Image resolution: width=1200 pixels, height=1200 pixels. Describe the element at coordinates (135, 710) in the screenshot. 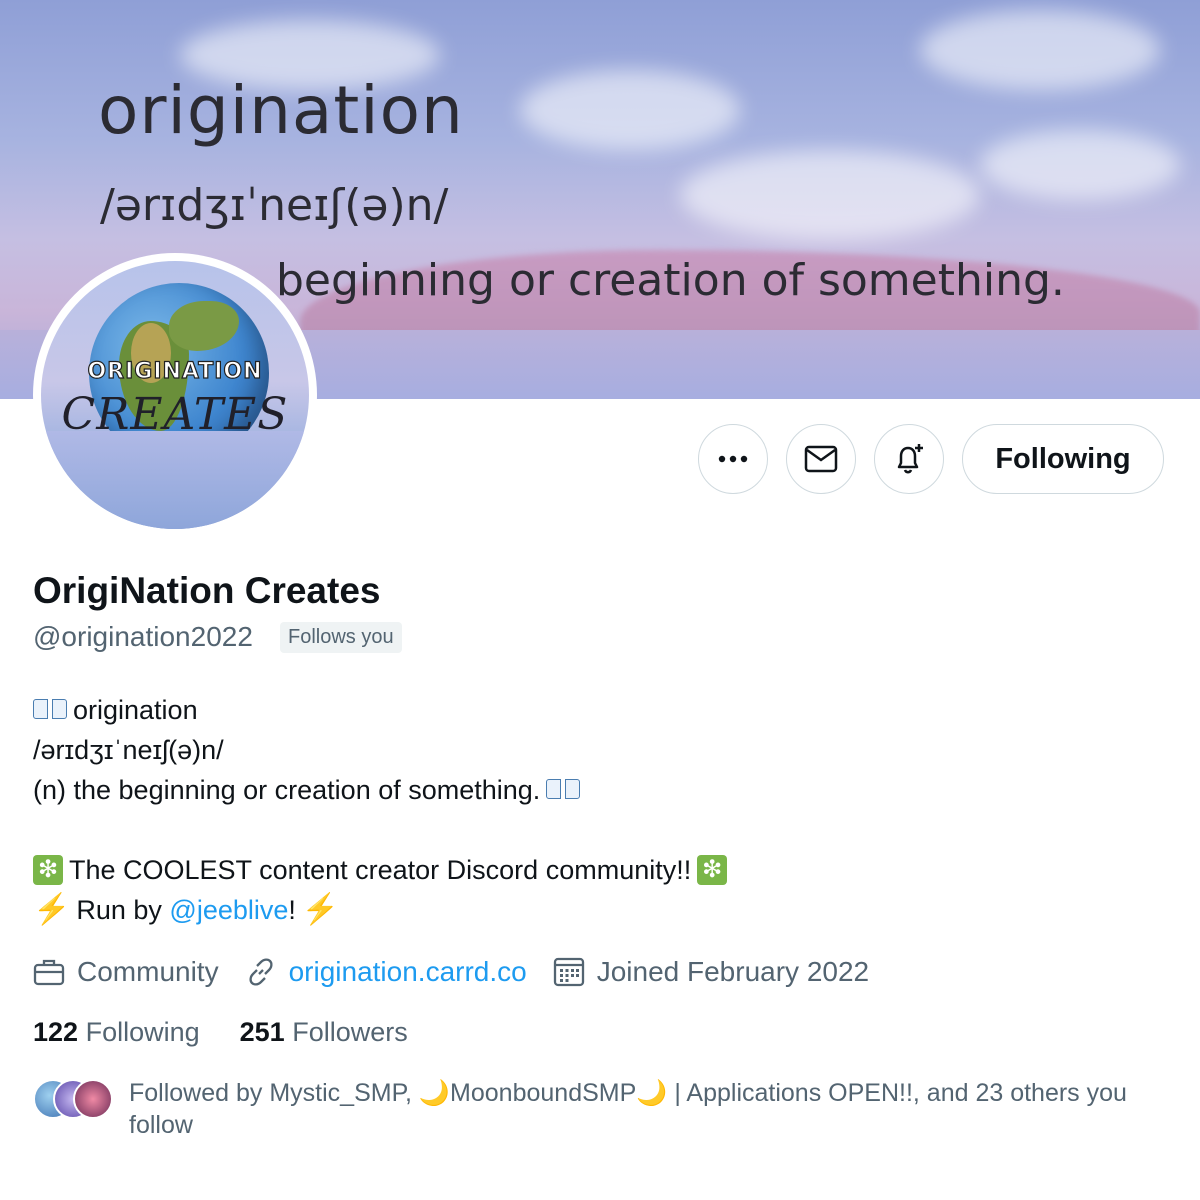

I see `bio-text: origination` at that location.